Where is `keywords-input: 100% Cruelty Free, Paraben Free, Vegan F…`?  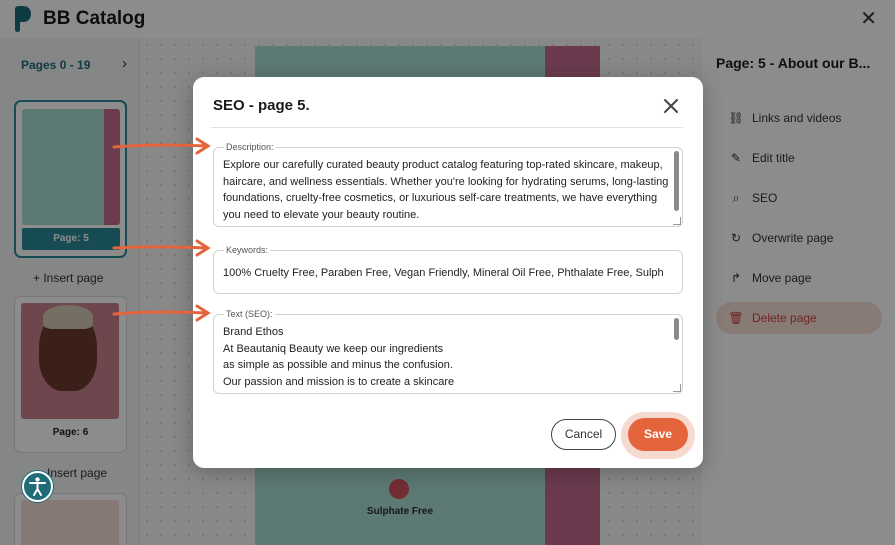 keywords-input: 100% Cruelty Free, Paraben Free, Vegan F… is located at coordinates (449, 273).